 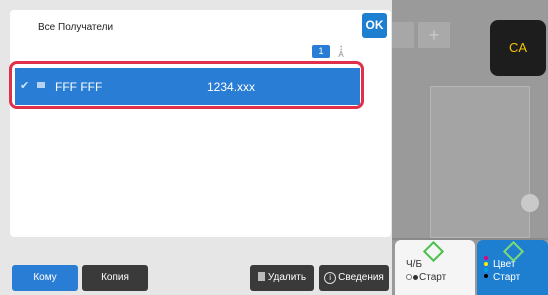 What do you see at coordinates (261, 276) in the screenshot?
I see `trash-icon` at bounding box center [261, 276].